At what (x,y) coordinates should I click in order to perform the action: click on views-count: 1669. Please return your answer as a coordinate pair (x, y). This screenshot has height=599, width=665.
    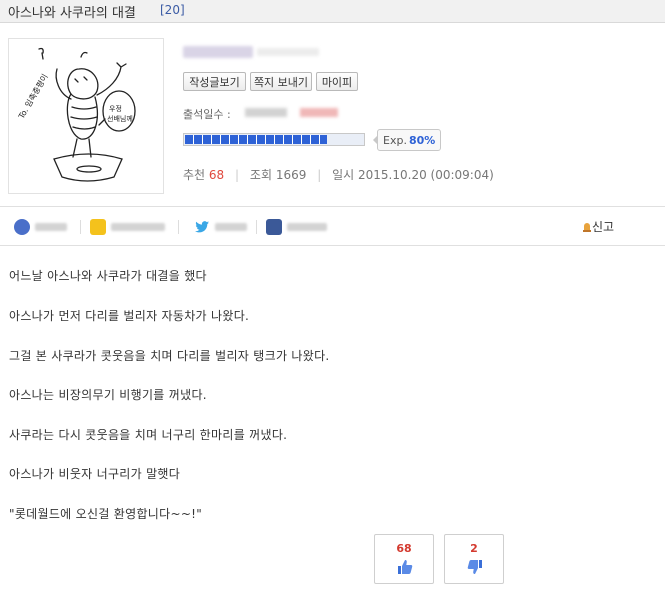
    Looking at the image, I should click on (291, 175).